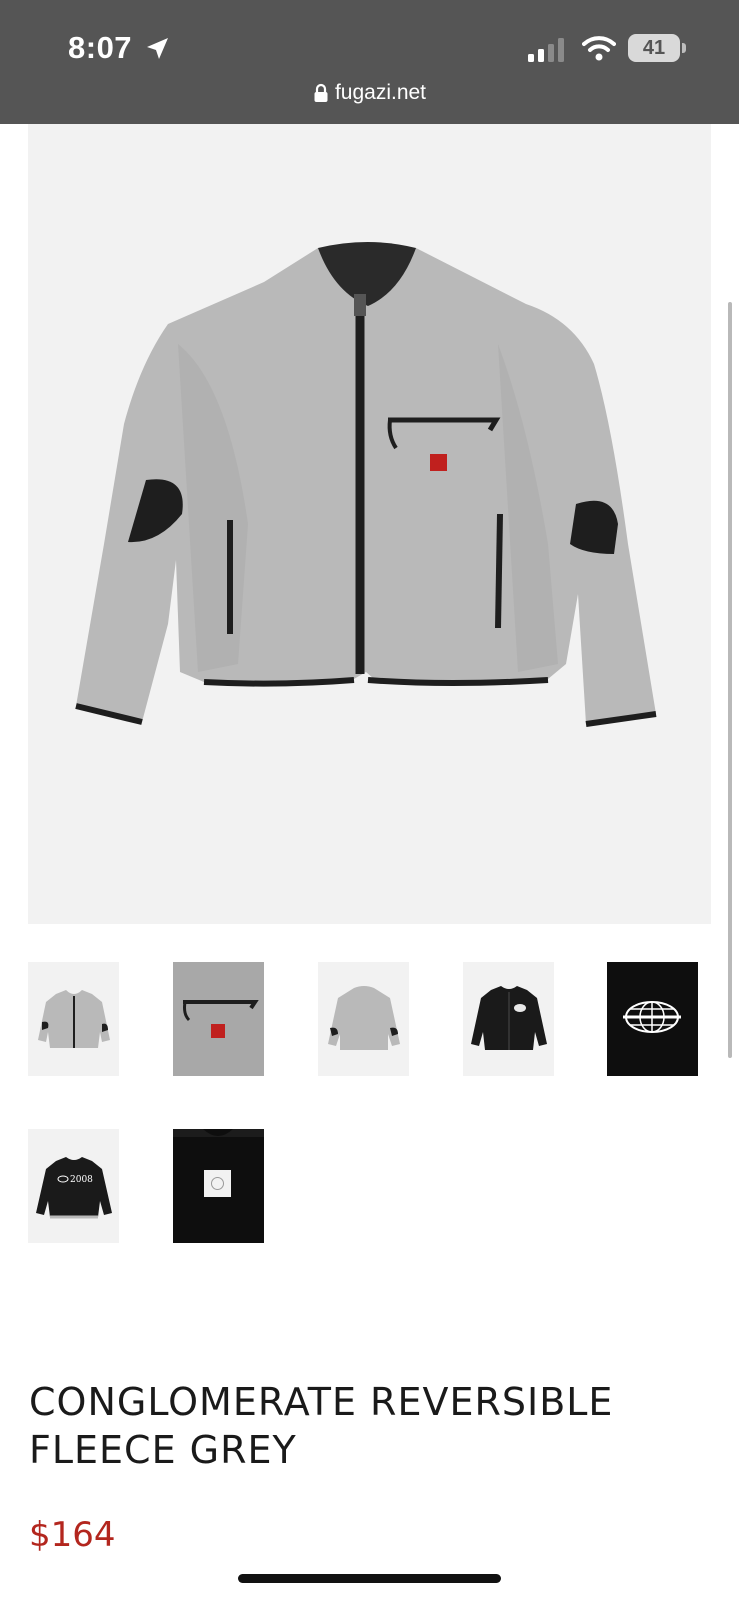 This screenshot has width=739, height=1600. What do you see at coordinates (72, 1535) in the screenshot?
I see `product-price: $164` at bounding box center [72, 1535].